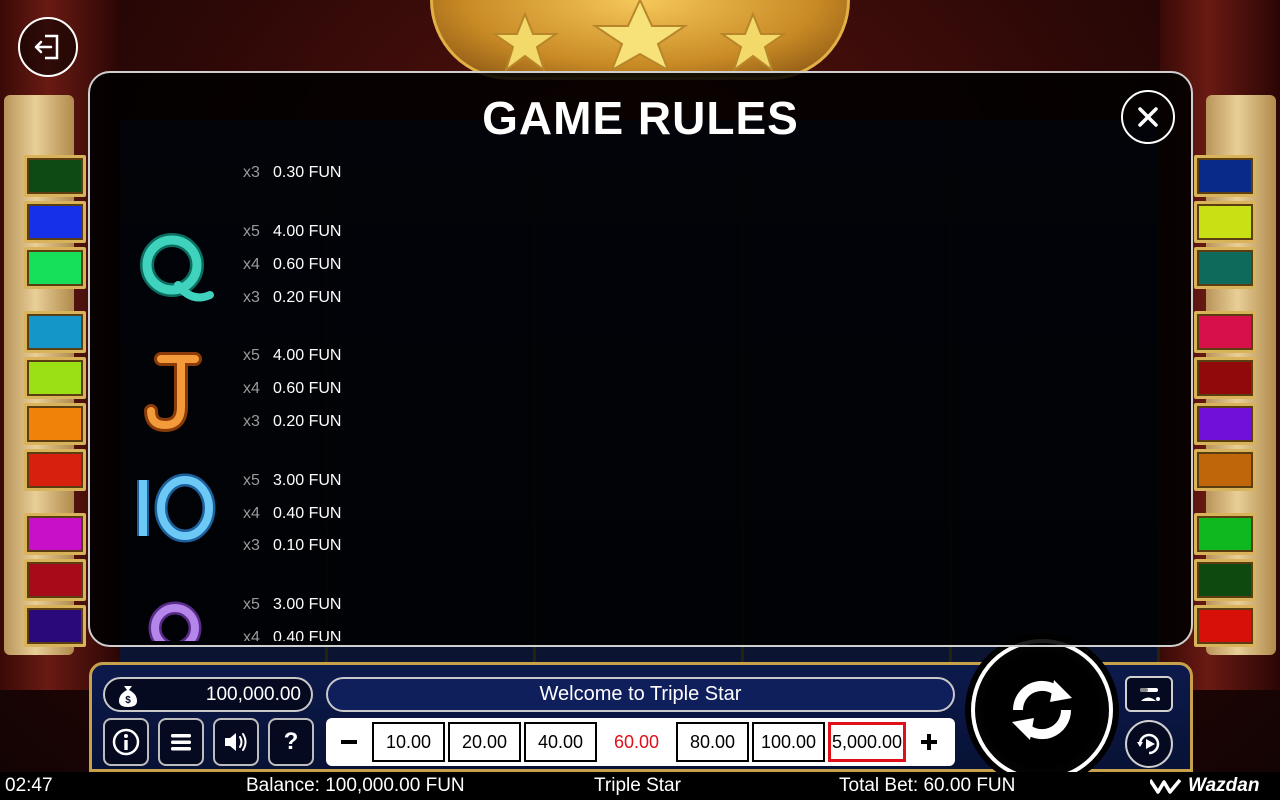 This screenshot has height=800, width=1280. What do you see at coordinates (867, 742) in the screenshot?
I see `bet-option-max: 5,000.00` at bounding box center [867, 742].